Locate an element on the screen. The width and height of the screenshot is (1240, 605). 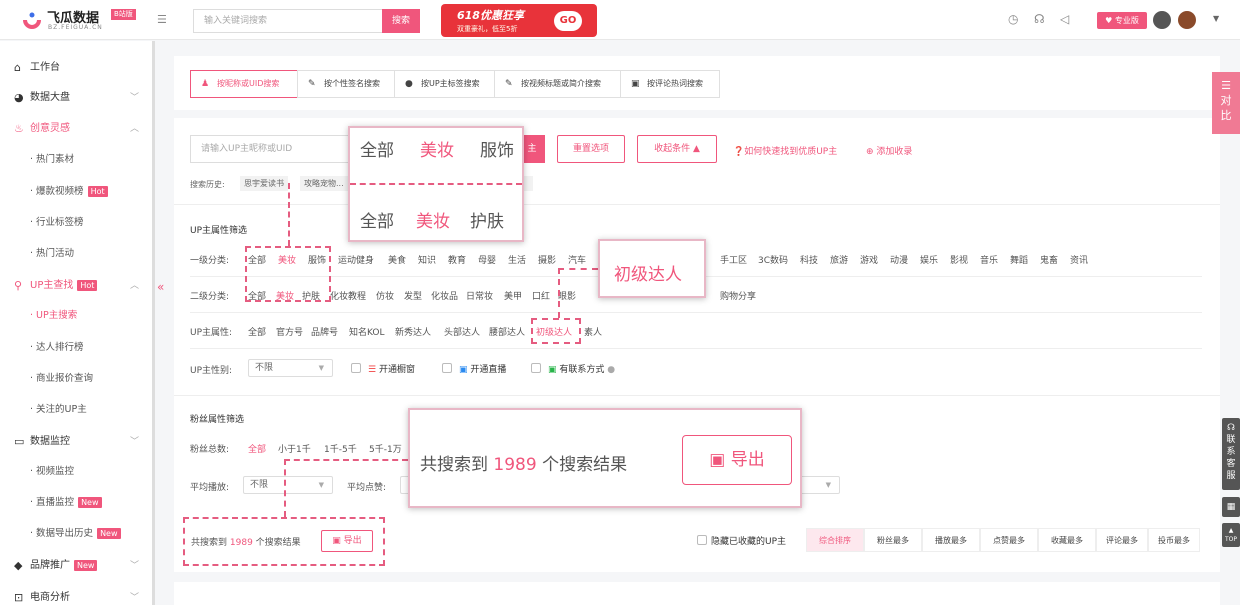
attr-option: 头部达人 is located at coordinates (462, 331).